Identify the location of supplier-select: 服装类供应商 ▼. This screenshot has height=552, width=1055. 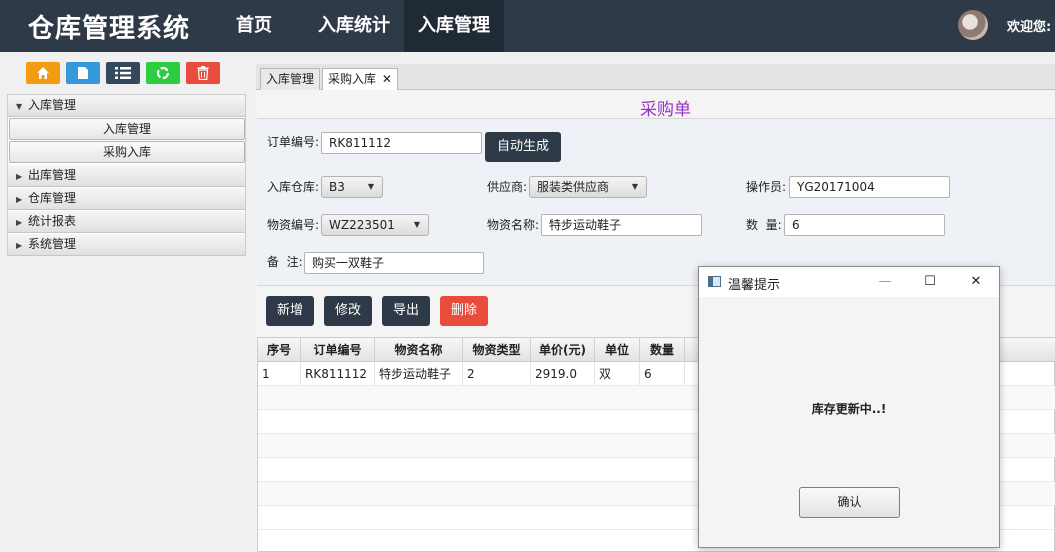
(588, 187).